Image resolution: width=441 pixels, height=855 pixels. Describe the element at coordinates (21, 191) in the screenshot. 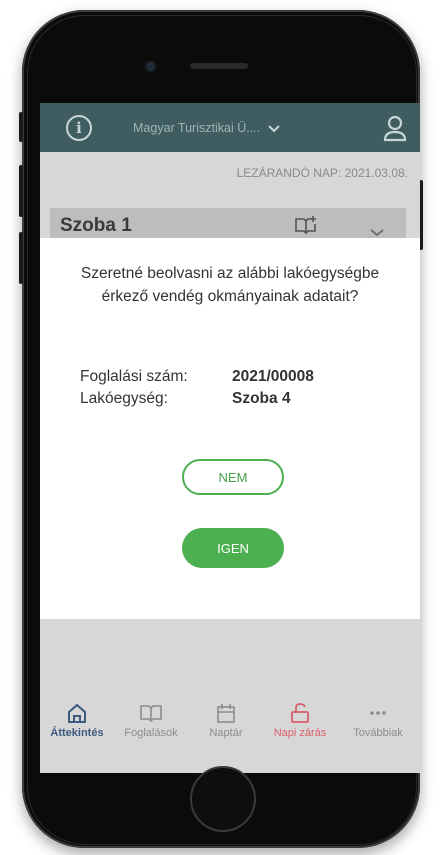

I see `volume-up-button` at that location.